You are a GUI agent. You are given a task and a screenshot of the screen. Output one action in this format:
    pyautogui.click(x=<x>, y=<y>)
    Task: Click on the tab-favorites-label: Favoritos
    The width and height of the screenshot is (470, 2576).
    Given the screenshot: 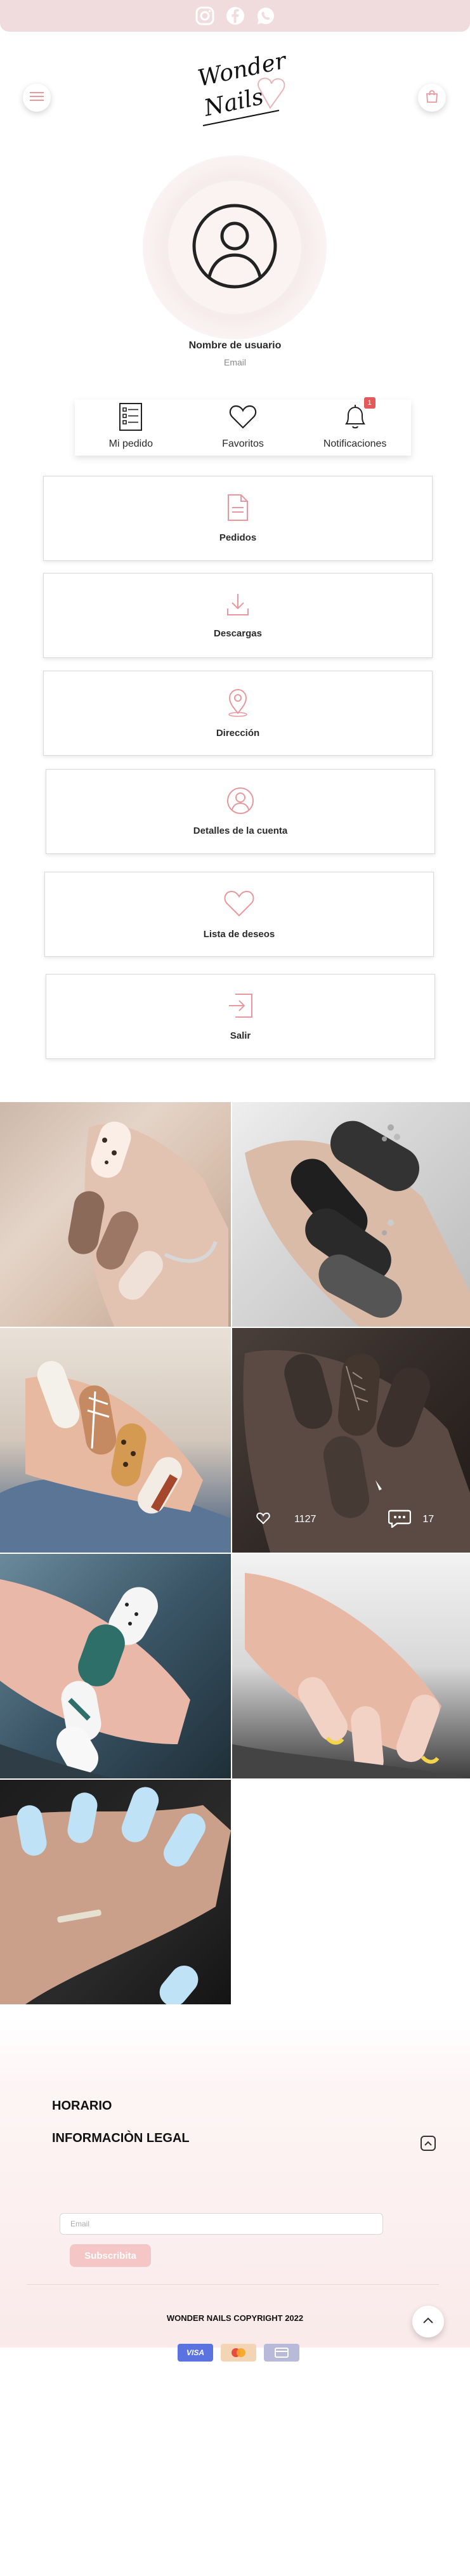 What is the action you would take?
    pyautogui.click(x=243, y=443)
    